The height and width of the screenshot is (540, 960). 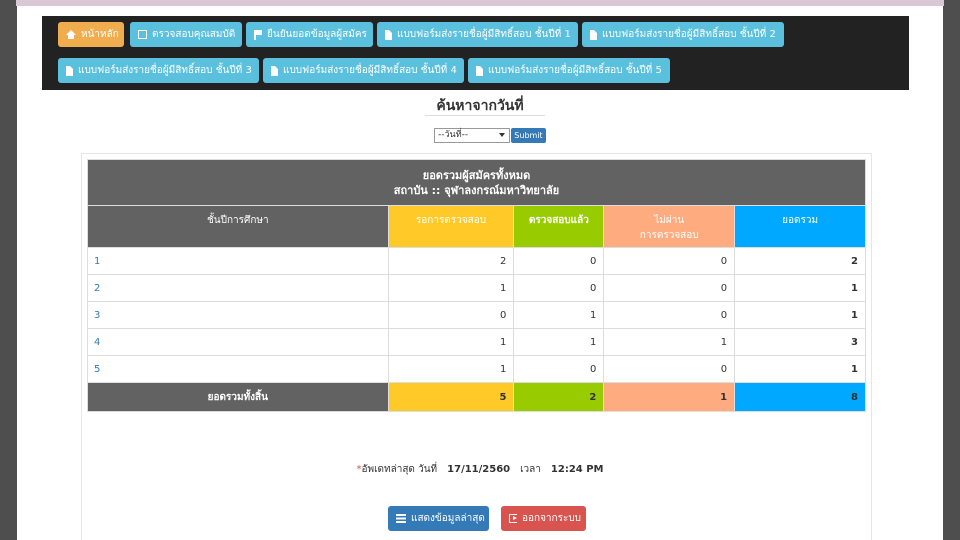 I want to click on home-icon, so click(x=71, y=34).